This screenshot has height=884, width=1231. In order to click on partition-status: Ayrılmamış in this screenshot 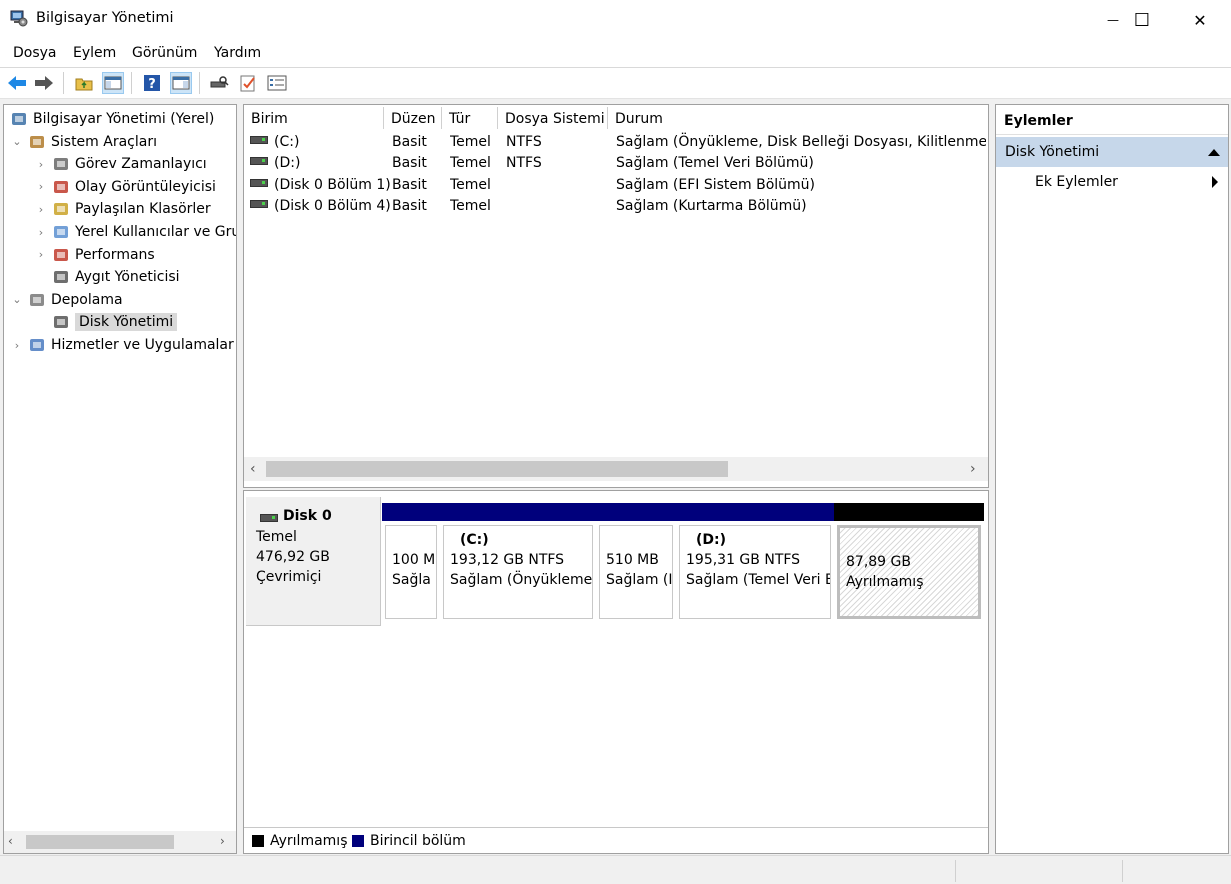, I will do `click(885, 582)`.